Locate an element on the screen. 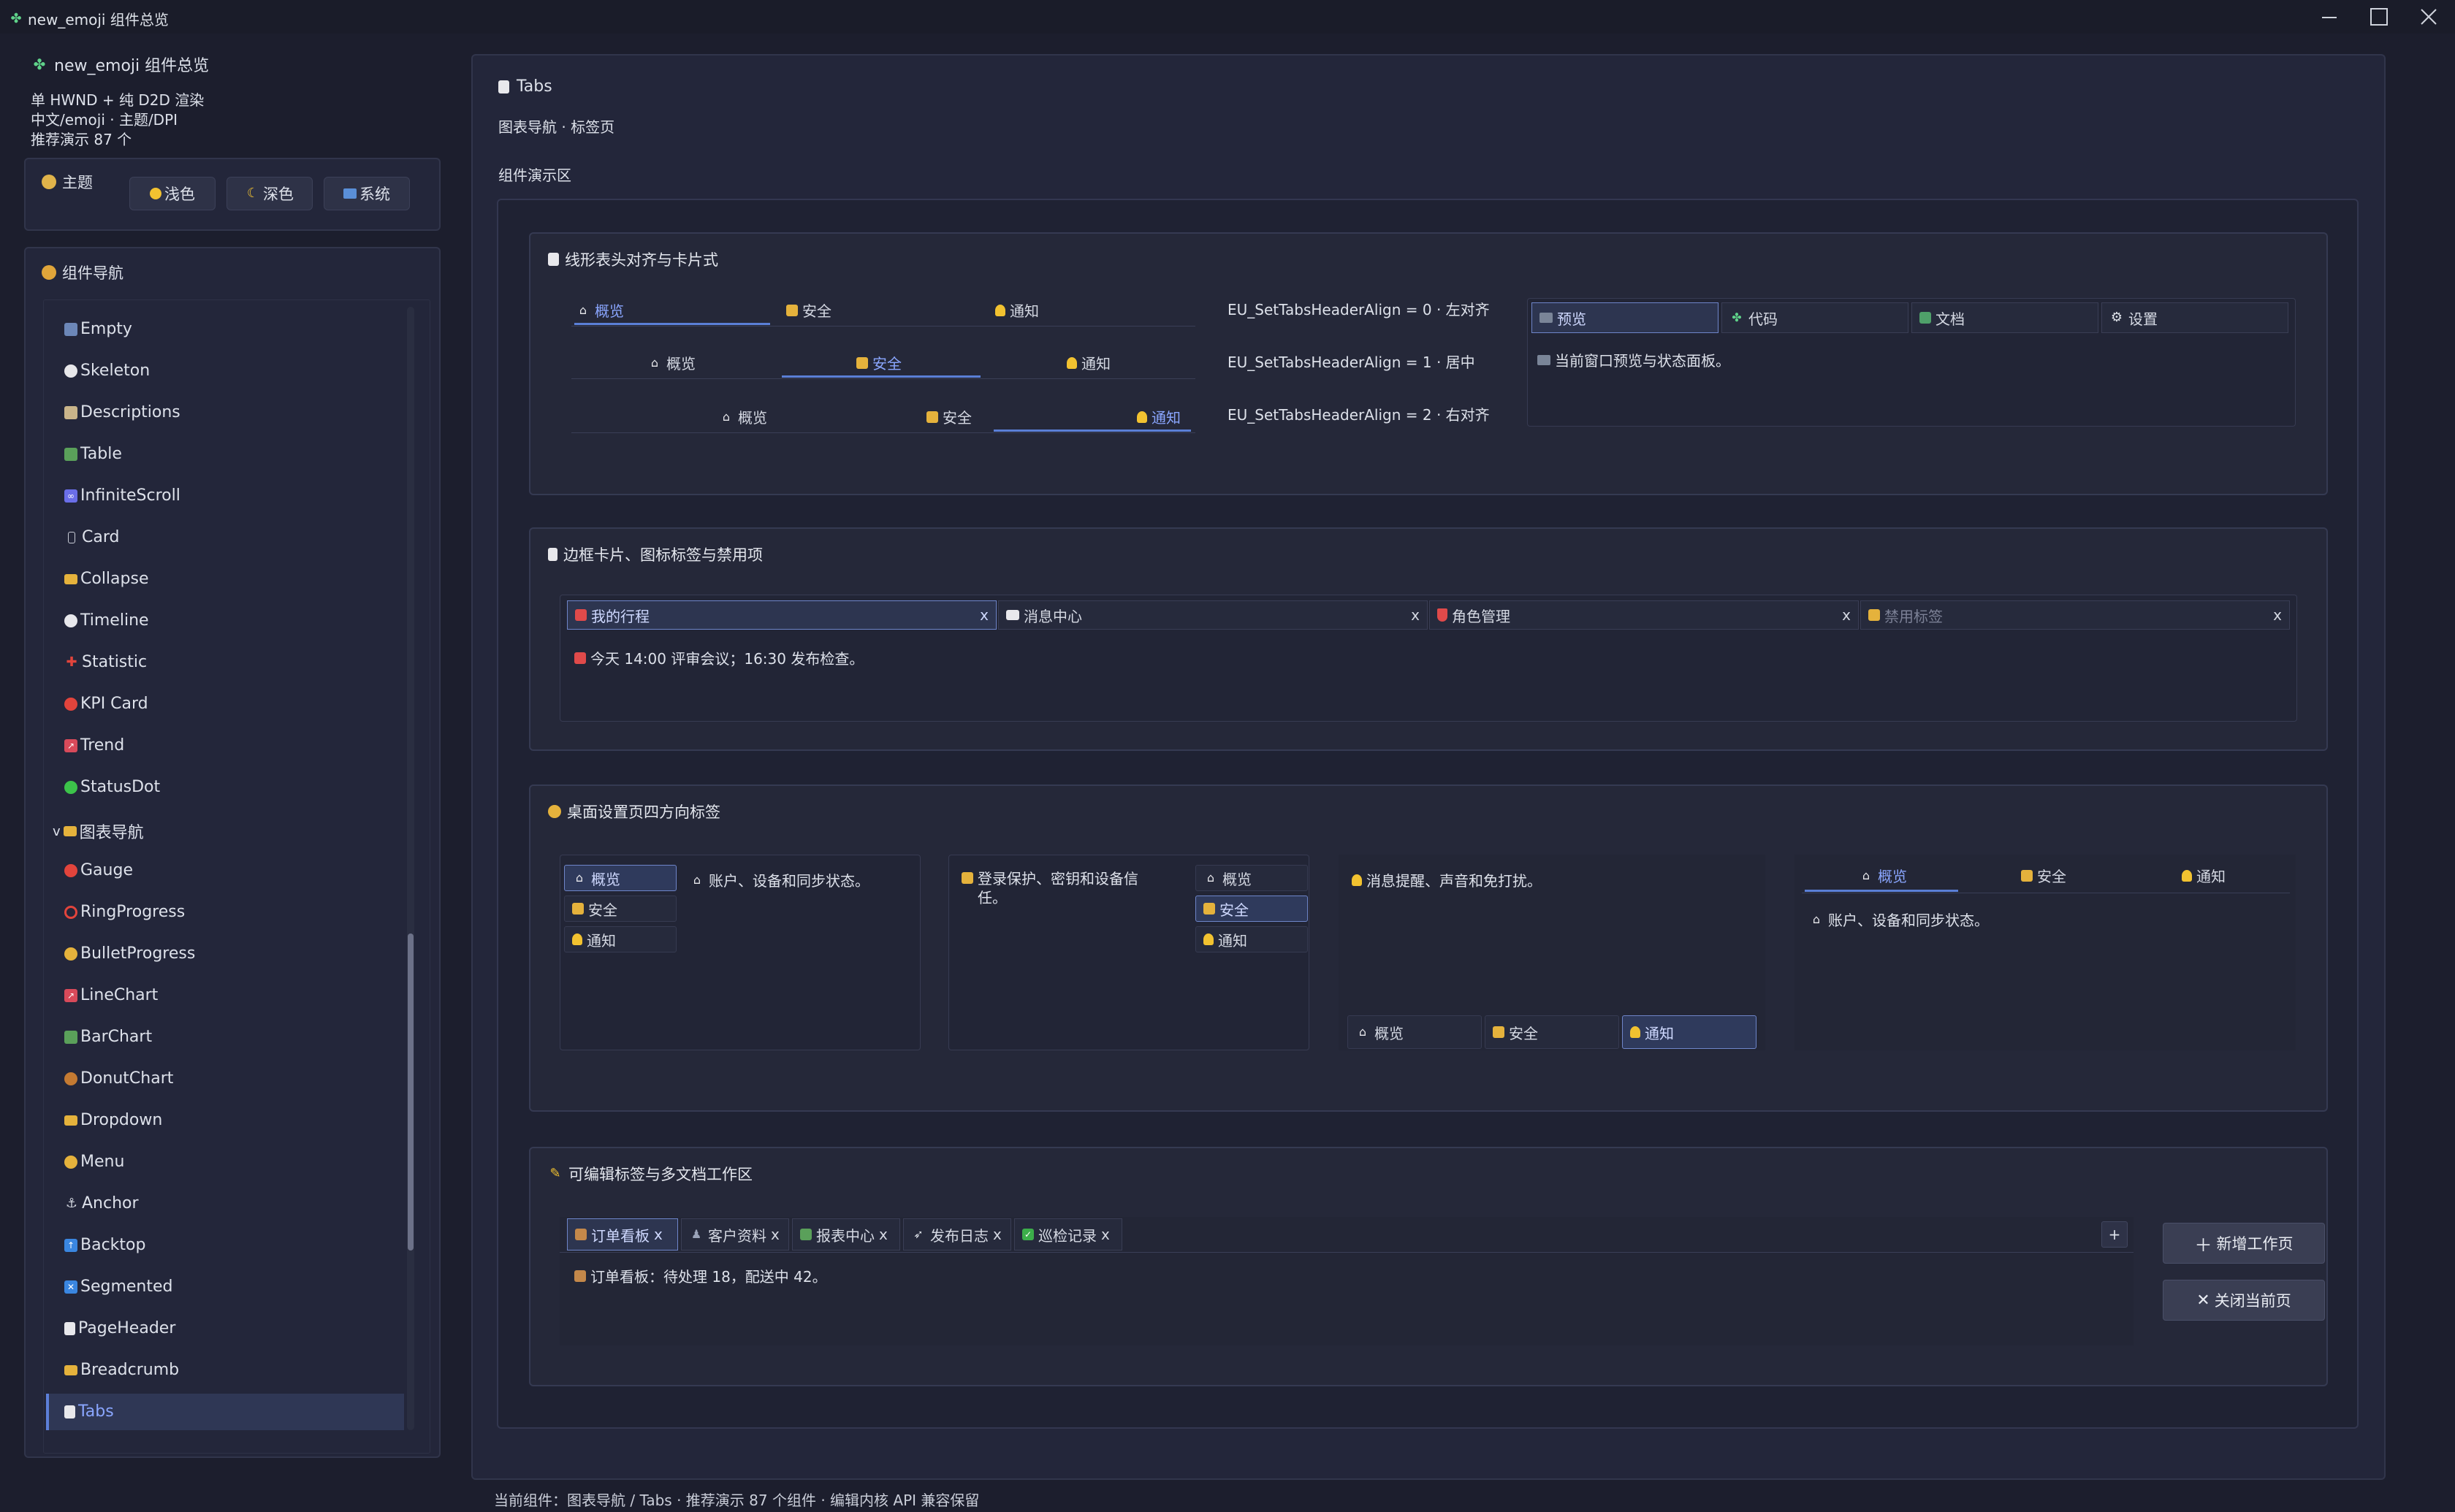  sidebar-item-descriptions: Descriptions is located at coordinates (122, 412).